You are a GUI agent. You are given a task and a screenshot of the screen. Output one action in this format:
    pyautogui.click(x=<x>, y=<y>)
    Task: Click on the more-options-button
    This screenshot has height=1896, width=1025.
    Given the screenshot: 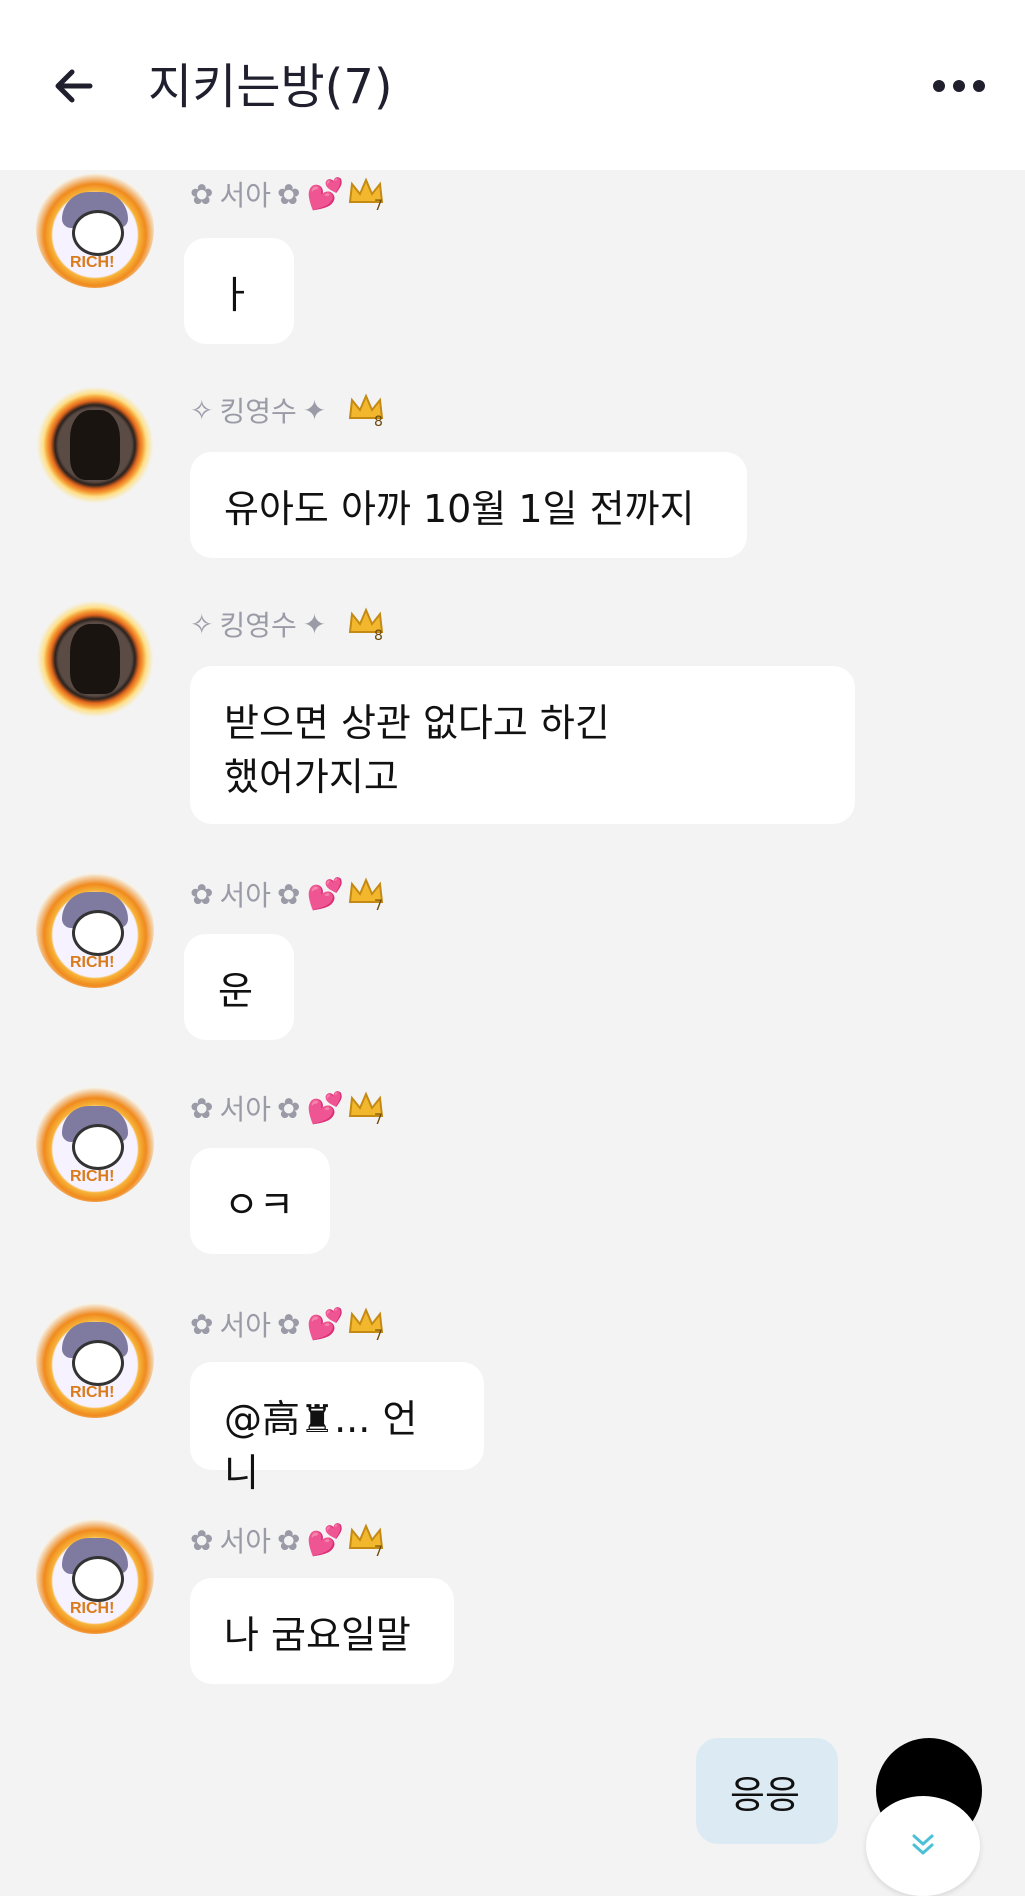 What is the action you would take?
    pyautogui.click(x=959, y=86)
    